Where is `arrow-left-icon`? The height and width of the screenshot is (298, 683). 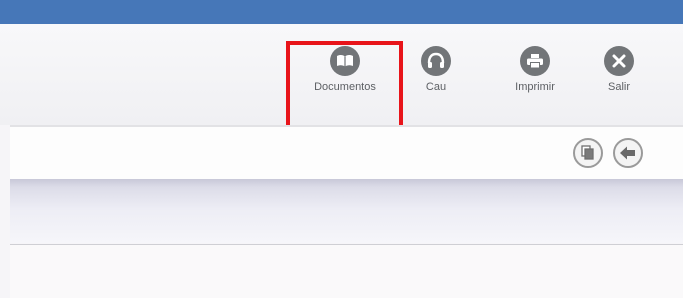
arrow-left-icon is located at coordinates (627, 153).